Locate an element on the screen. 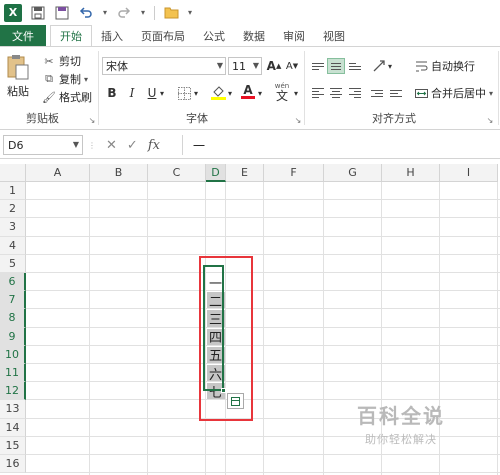 This screenshot has width=500, height=475. align-left-button is located at coordinates (318, 93).